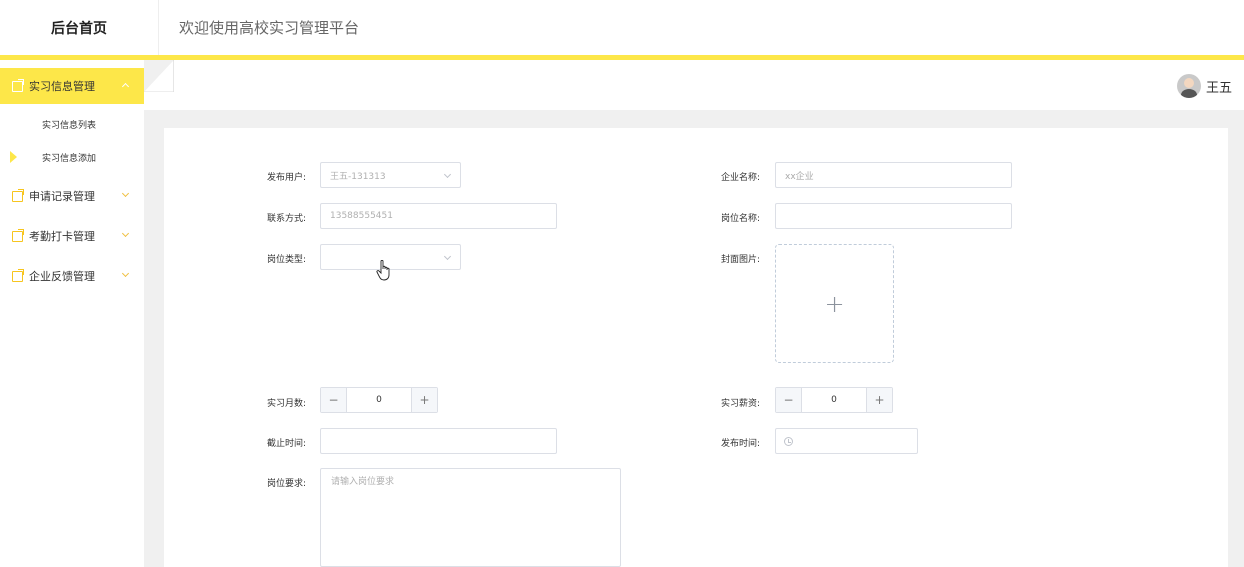 The width and height of the screenshot is (1244, 567). I want to click on salary-value: 0, so click(834, 400).